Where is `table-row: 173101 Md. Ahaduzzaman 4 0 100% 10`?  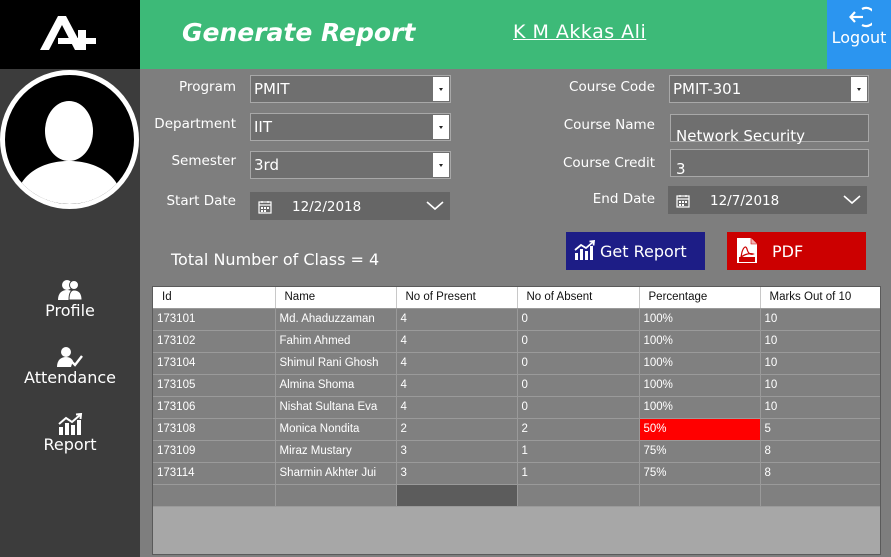
table-row: 173101 Md. Ahaduzzaman 4 0 100% 10 is located at coordinates (516, 319).